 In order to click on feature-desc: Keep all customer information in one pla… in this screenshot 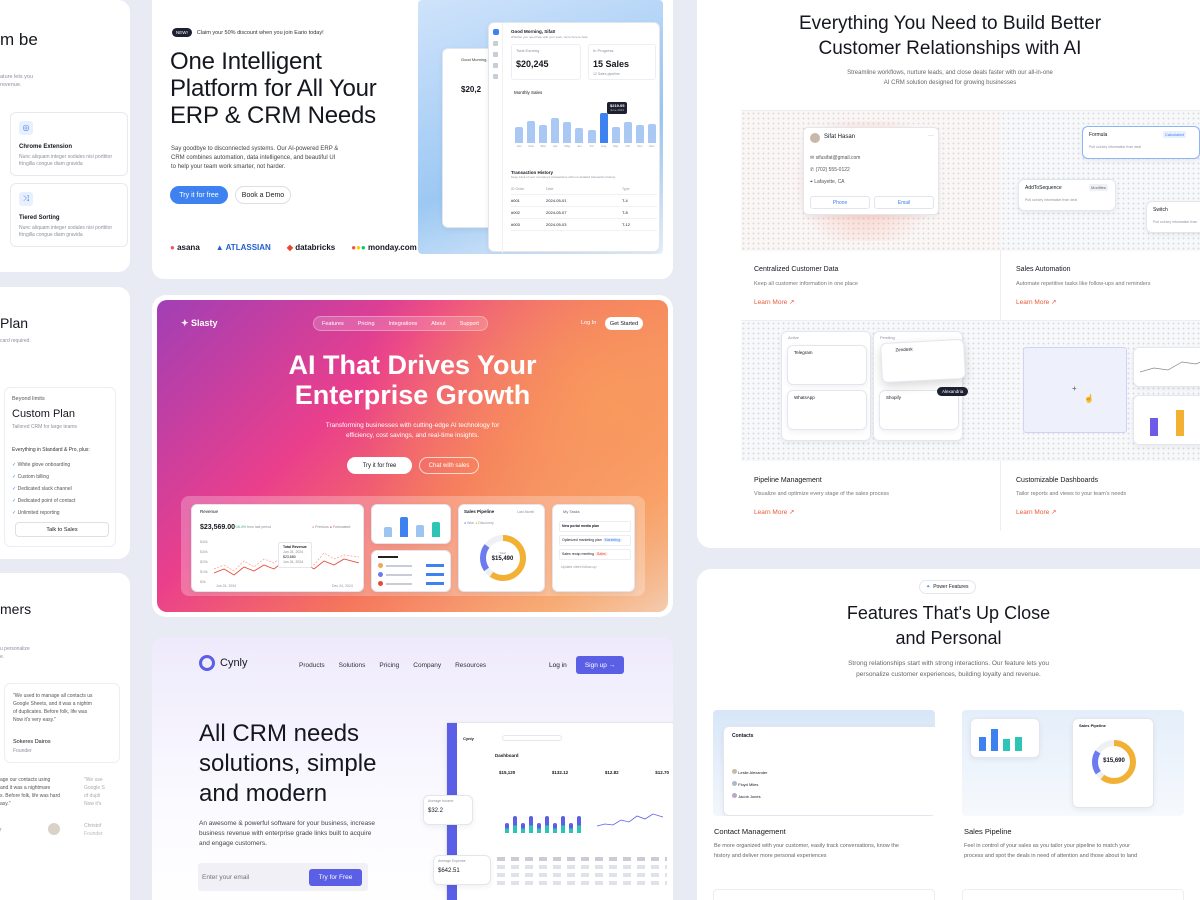, I will do `click(806, 284)`.